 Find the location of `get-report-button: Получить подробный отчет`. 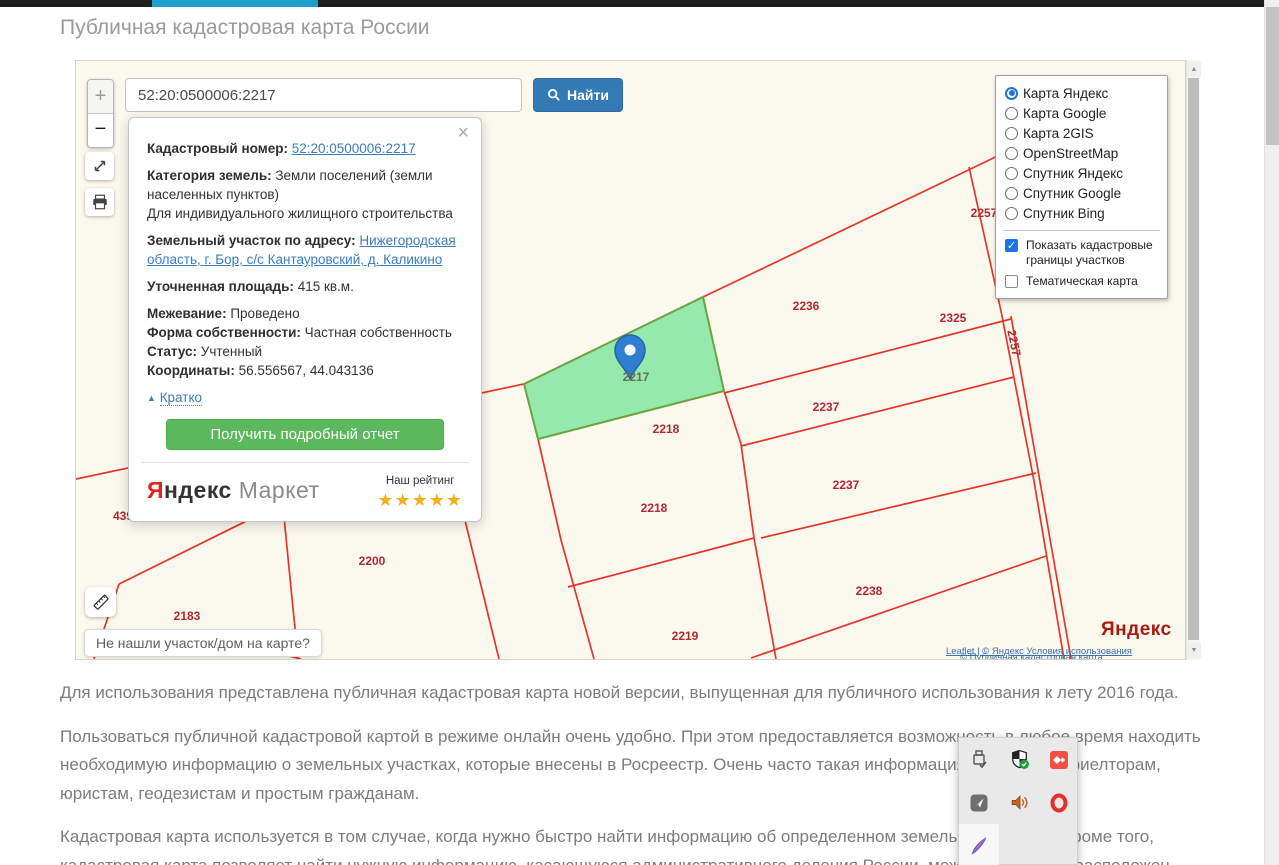

get-report-button: Получить подробный отчет is located at coordinates (305, 434).